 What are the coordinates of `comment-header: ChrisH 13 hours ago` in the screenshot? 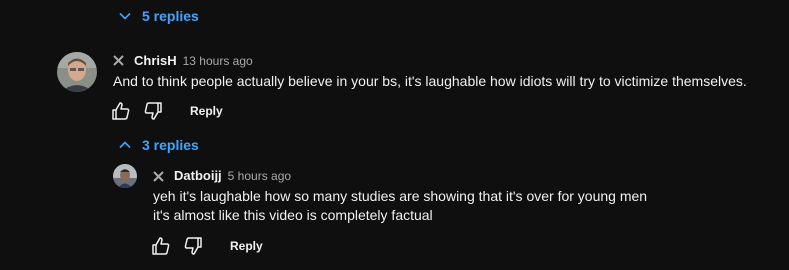 It's located at (193, 60).